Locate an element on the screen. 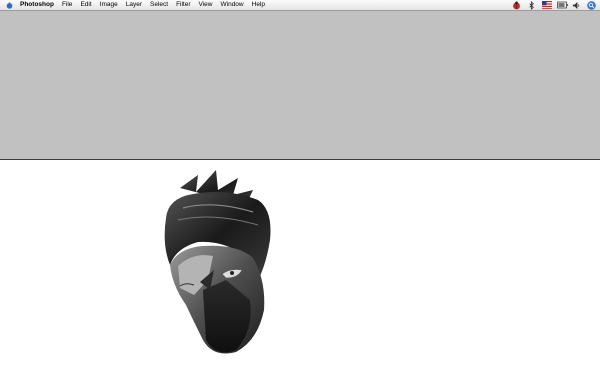 The width and height of the screenshot is (600, 375). spotlight-search-icon is located at coordinates (591, 5).